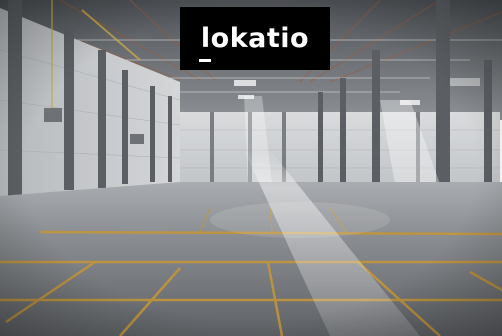 The height and width of the screenshot is (336, 502). I want to click on logo-box: lokatio, so click(255, 38).